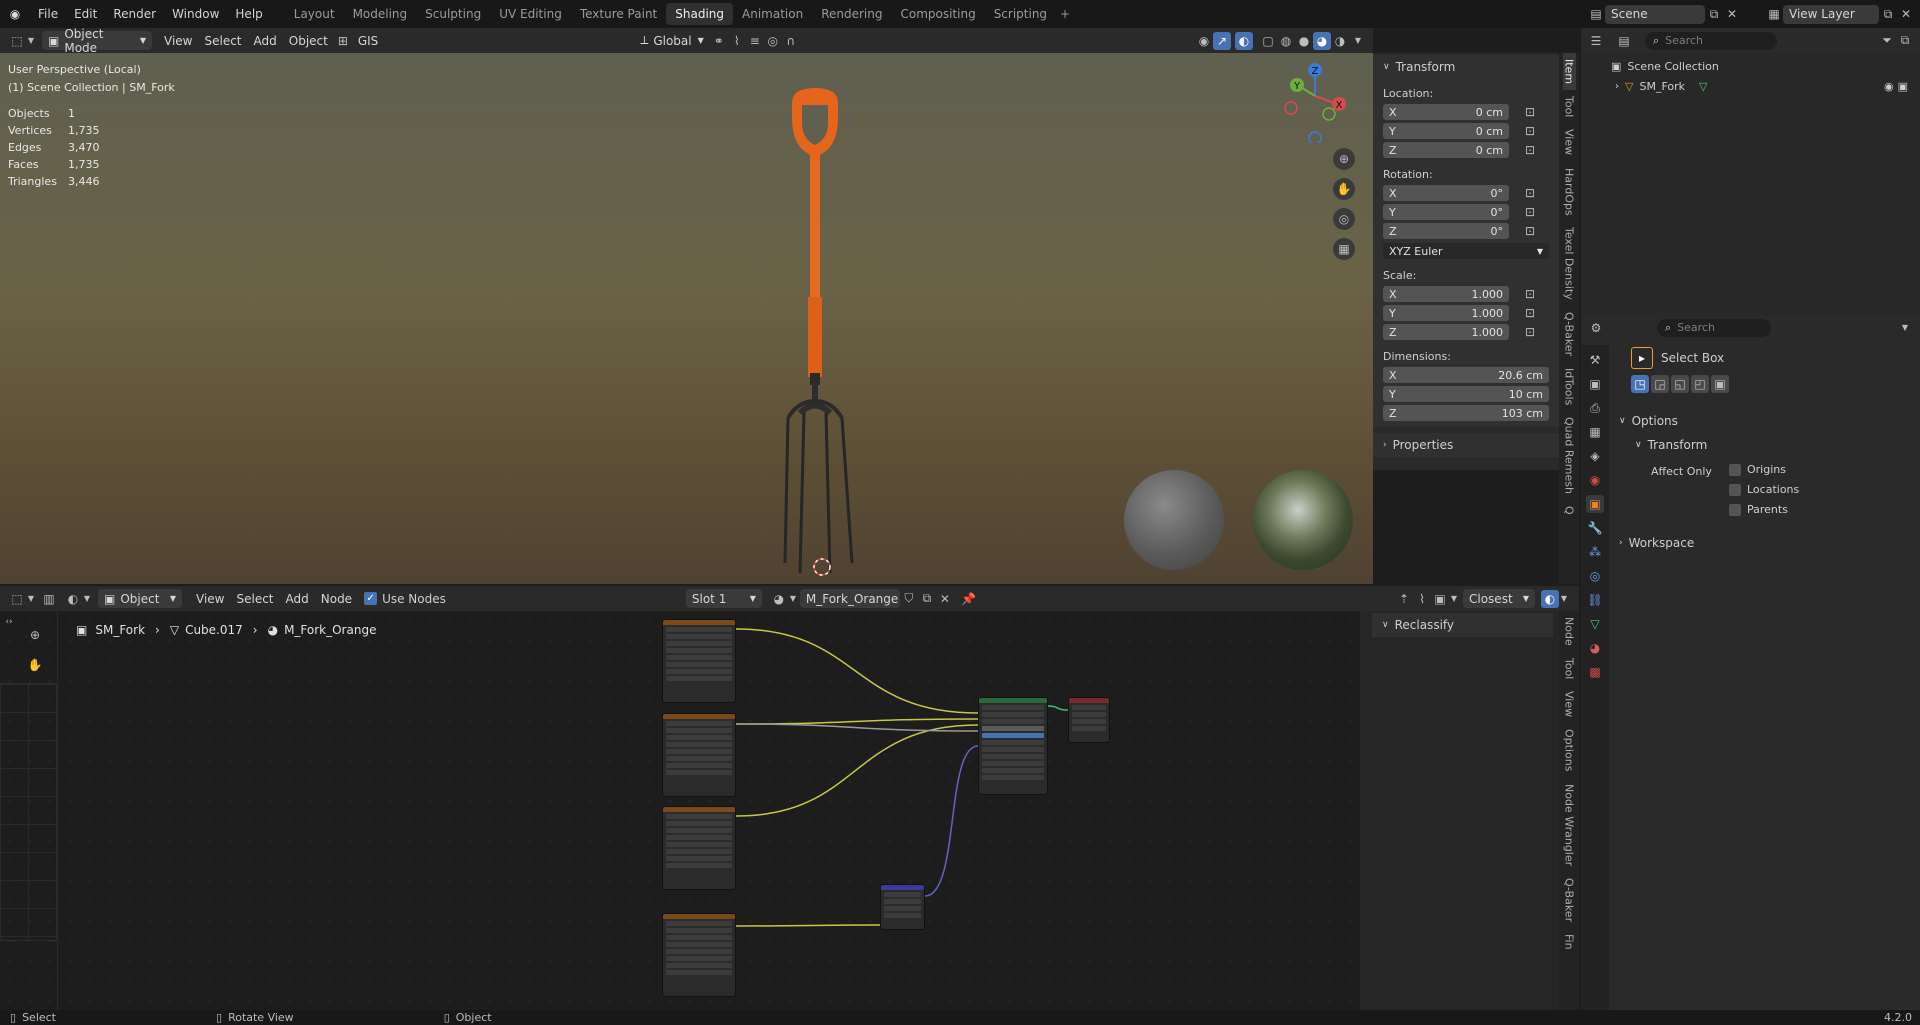 This screenshot has height=1025, width=1920. Describe the element at coordinates (1714, 327) in the screenshot. I see `properties-search-input: ⌕ Search` at that location.